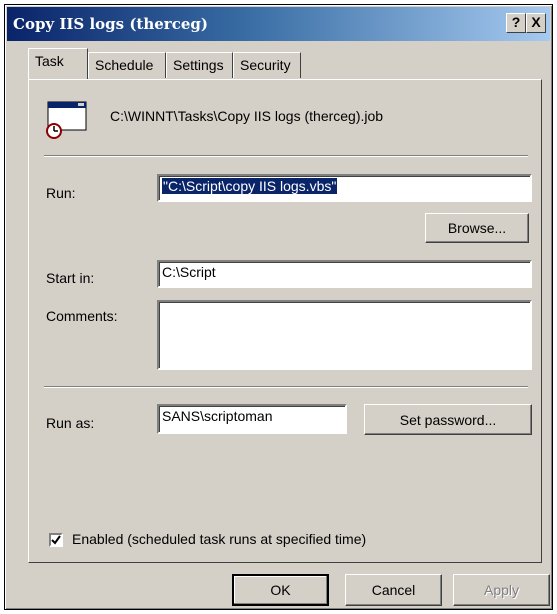 Image resolution: width=557 pixels, height=614 pixels. What do you see at coordinates (278, 24) in the screenshot?
I see `title-bar: Copy IIS logs (therceg) ? X` at bounding box center [278, 24].